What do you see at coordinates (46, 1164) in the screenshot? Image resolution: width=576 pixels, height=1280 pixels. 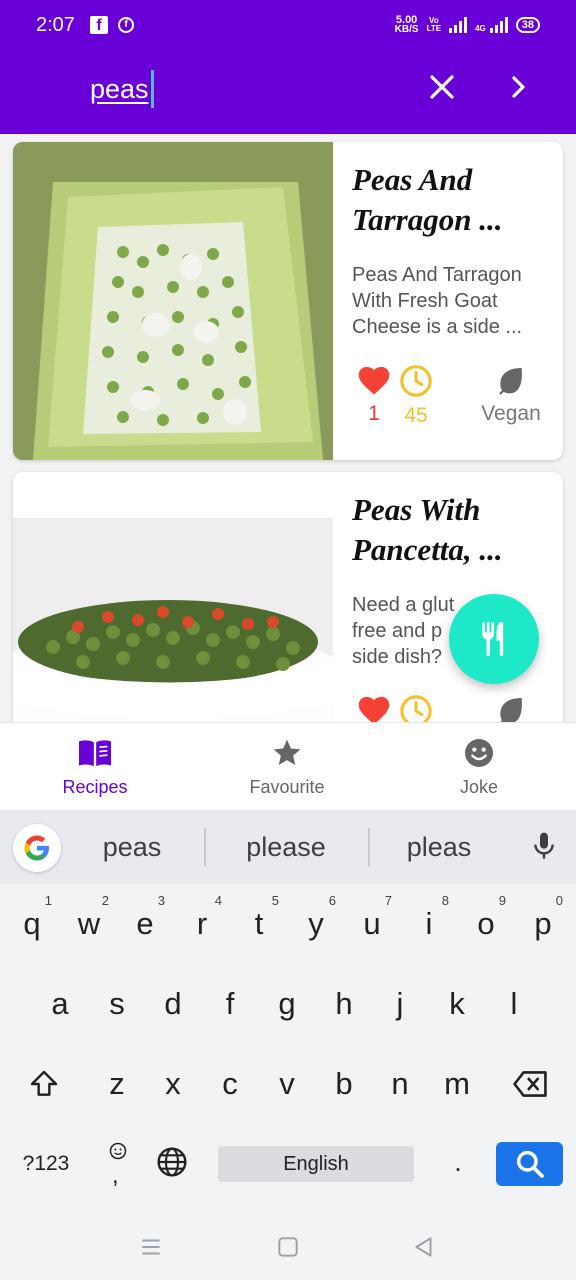 I see `symbols-key: ?123` at bounding box center [46, 1164].